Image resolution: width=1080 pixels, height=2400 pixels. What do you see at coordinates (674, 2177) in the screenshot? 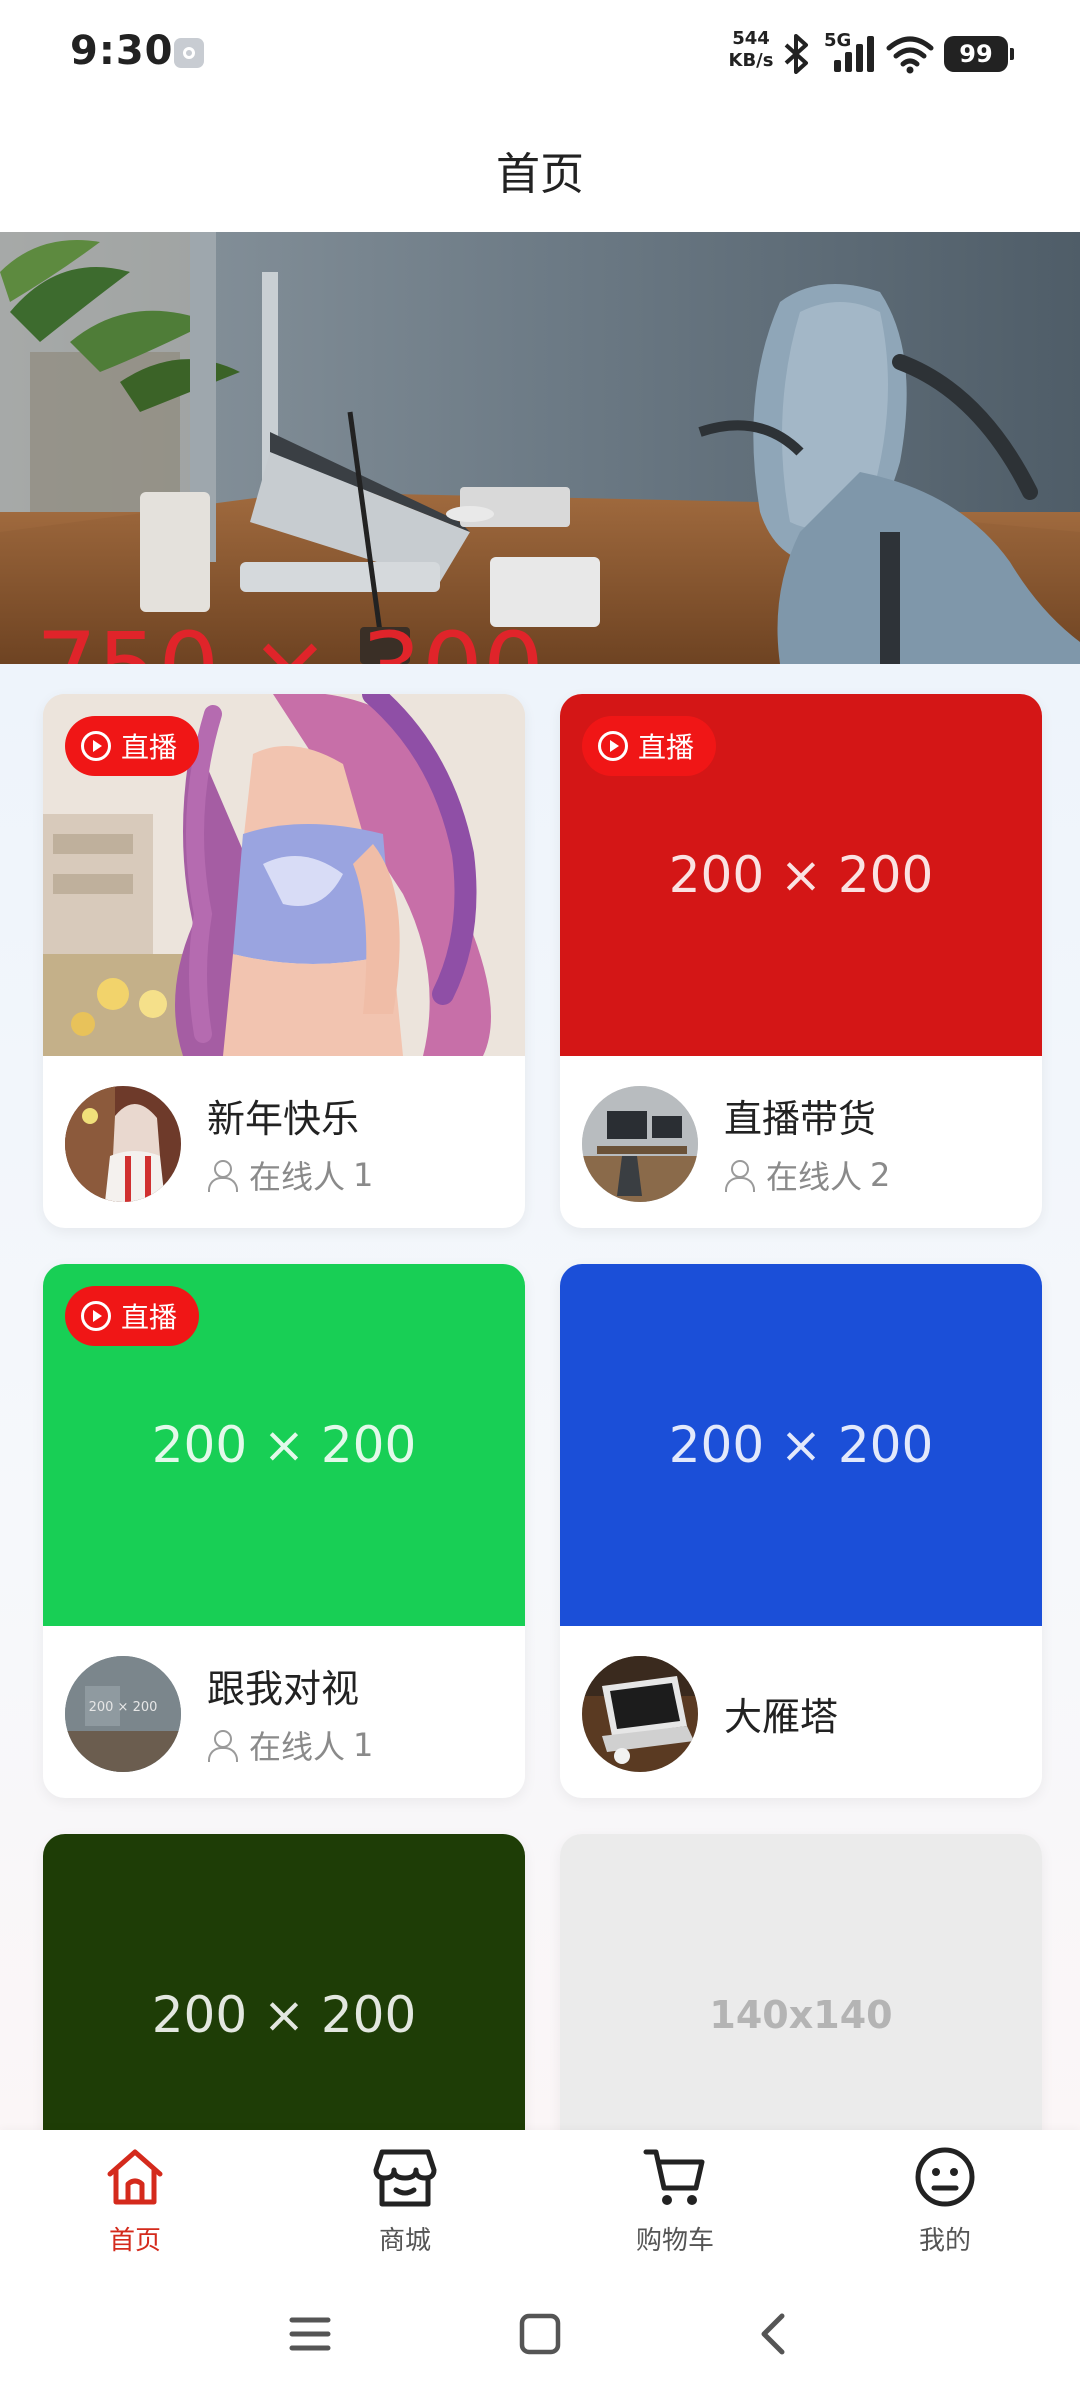
I see `cart-icon` at bounding box center [674, 2177].